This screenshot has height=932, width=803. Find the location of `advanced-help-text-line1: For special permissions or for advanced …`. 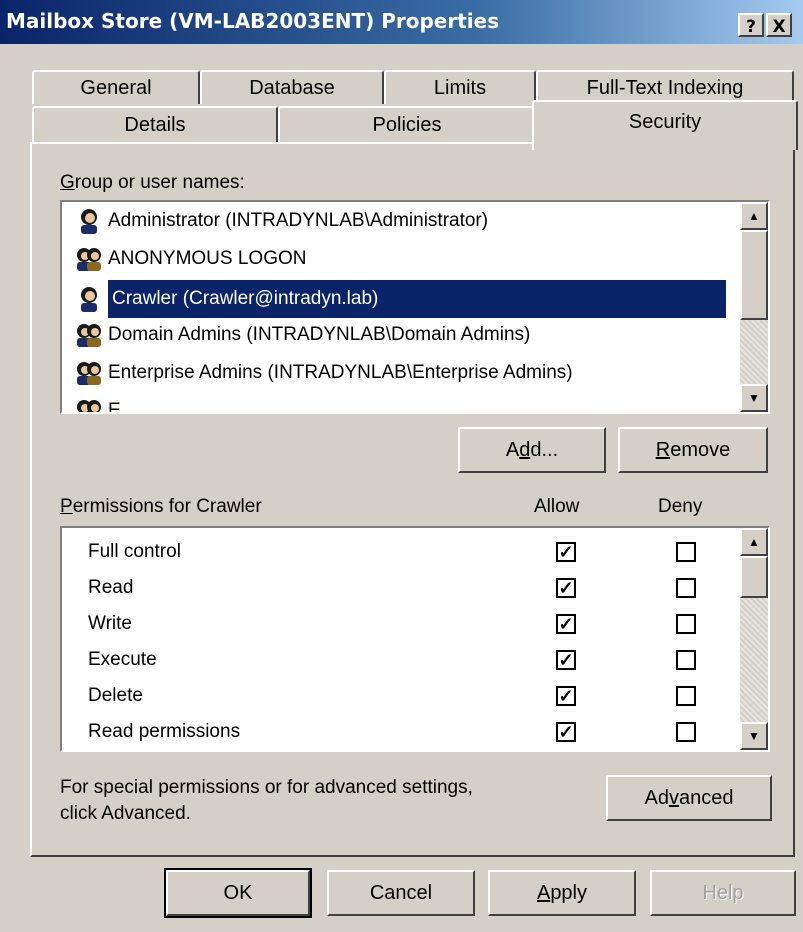

advanced-help-text-line1: For special permissions or for advanced … is located at coordinates (266, 787).